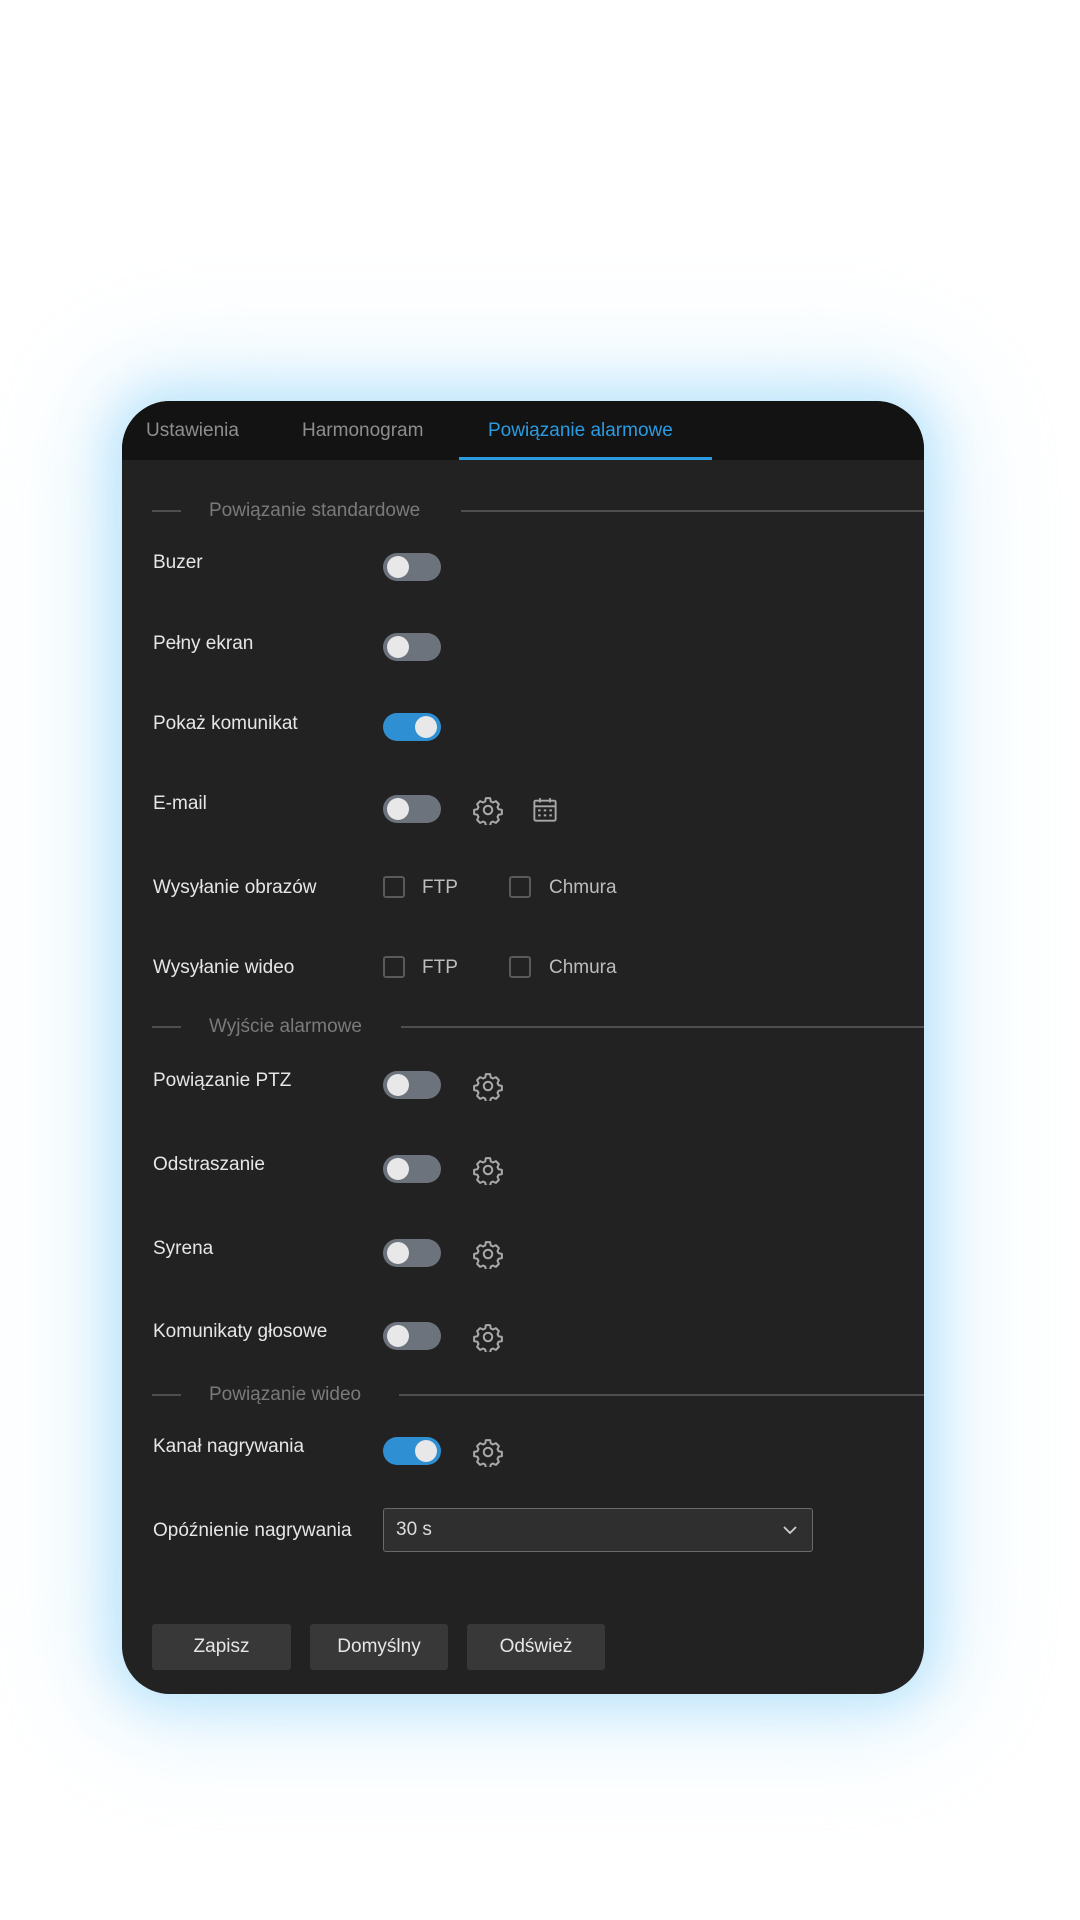 The width and height of the screenshot is (1080, 1920). What do you see at coordinates (488, 1086) in the screenshot?
I see `ptz-settings-gear-icon` at bounding box center [488, 1086].